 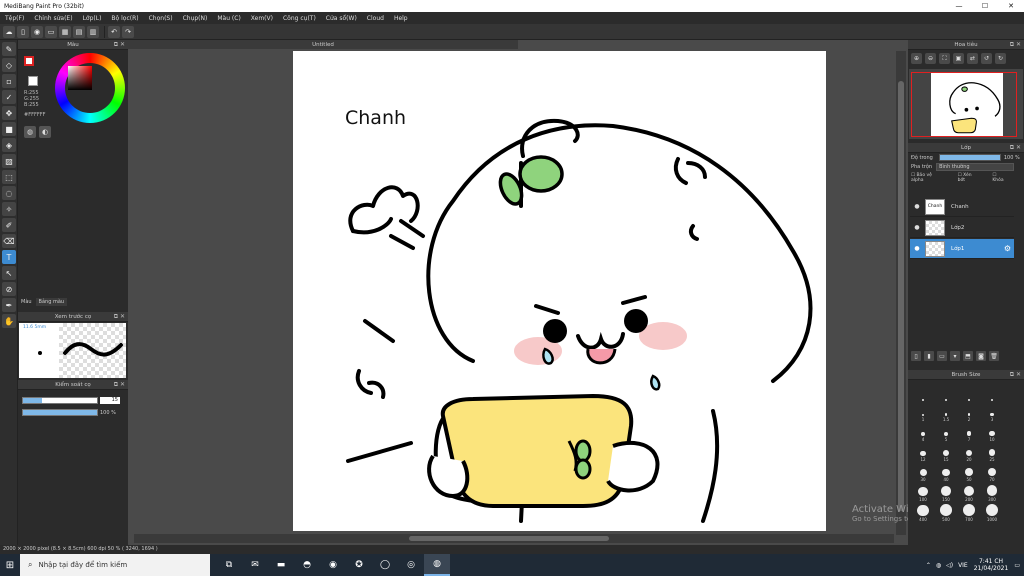 What do you see at coordinates (401, 18) in the screenshot?
I see `menu-help: Help` at bounding box center [401, 18].